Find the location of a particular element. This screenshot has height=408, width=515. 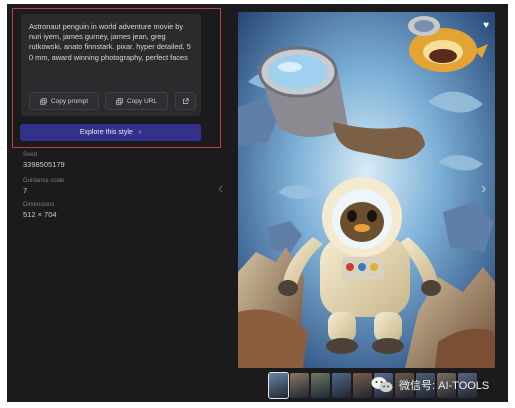

seed-value: 3398505179 is located at coordinates (44, 164).